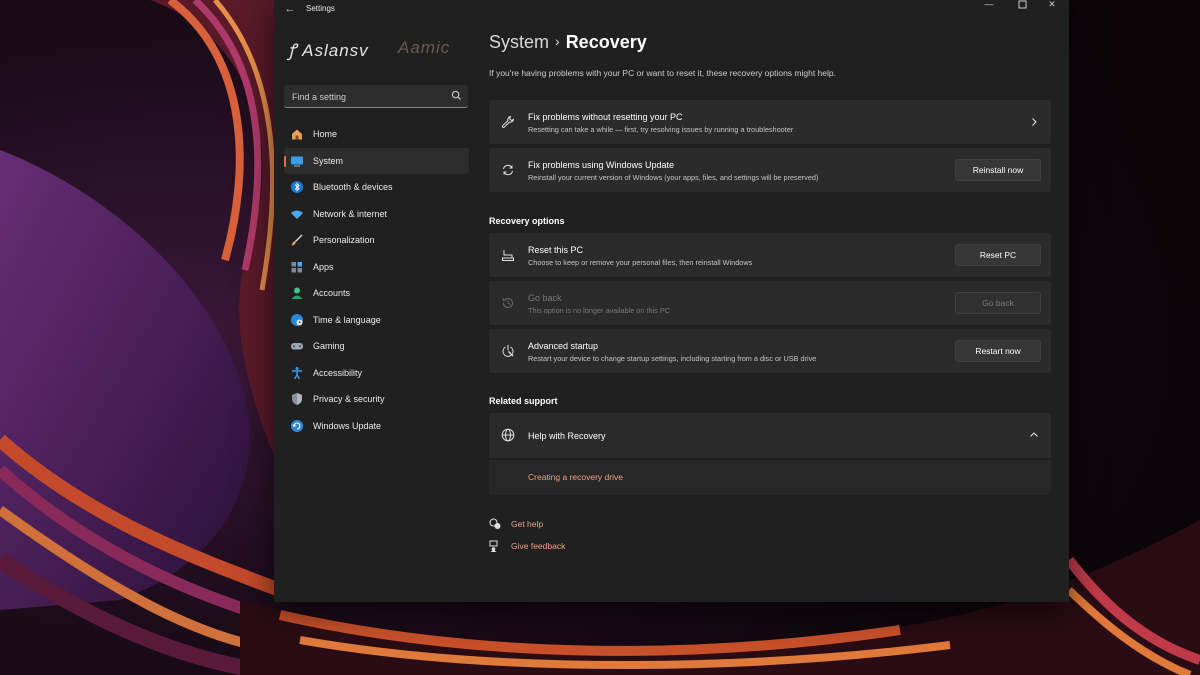 This screenshot has width=1200, height=675. What do you see at coordinates (556, 250) in the screenshot?
I see `card-title: Reset this PC` at bounding box center [556, 250].